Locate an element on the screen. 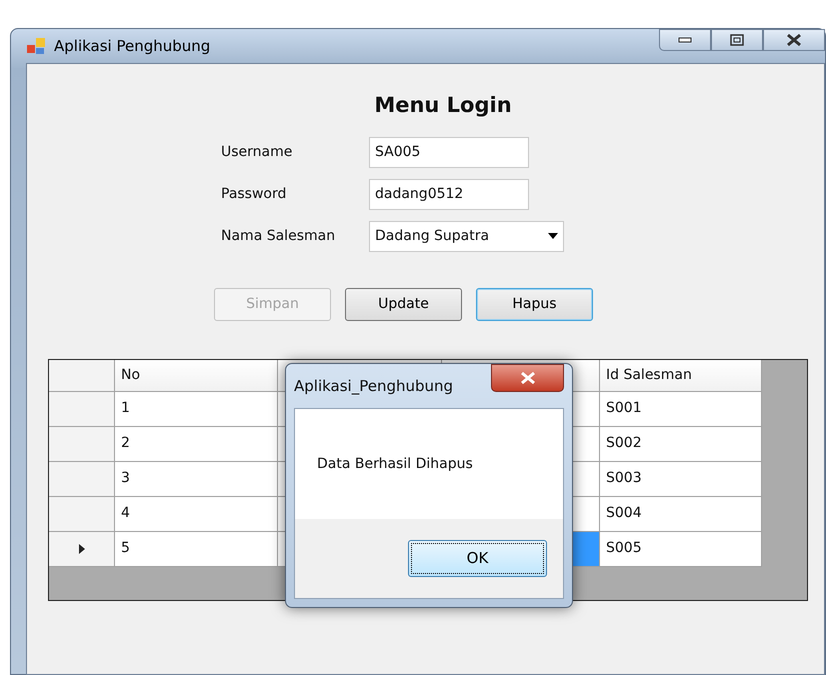  input-field: SA005 is located at coordinates (449, 152).